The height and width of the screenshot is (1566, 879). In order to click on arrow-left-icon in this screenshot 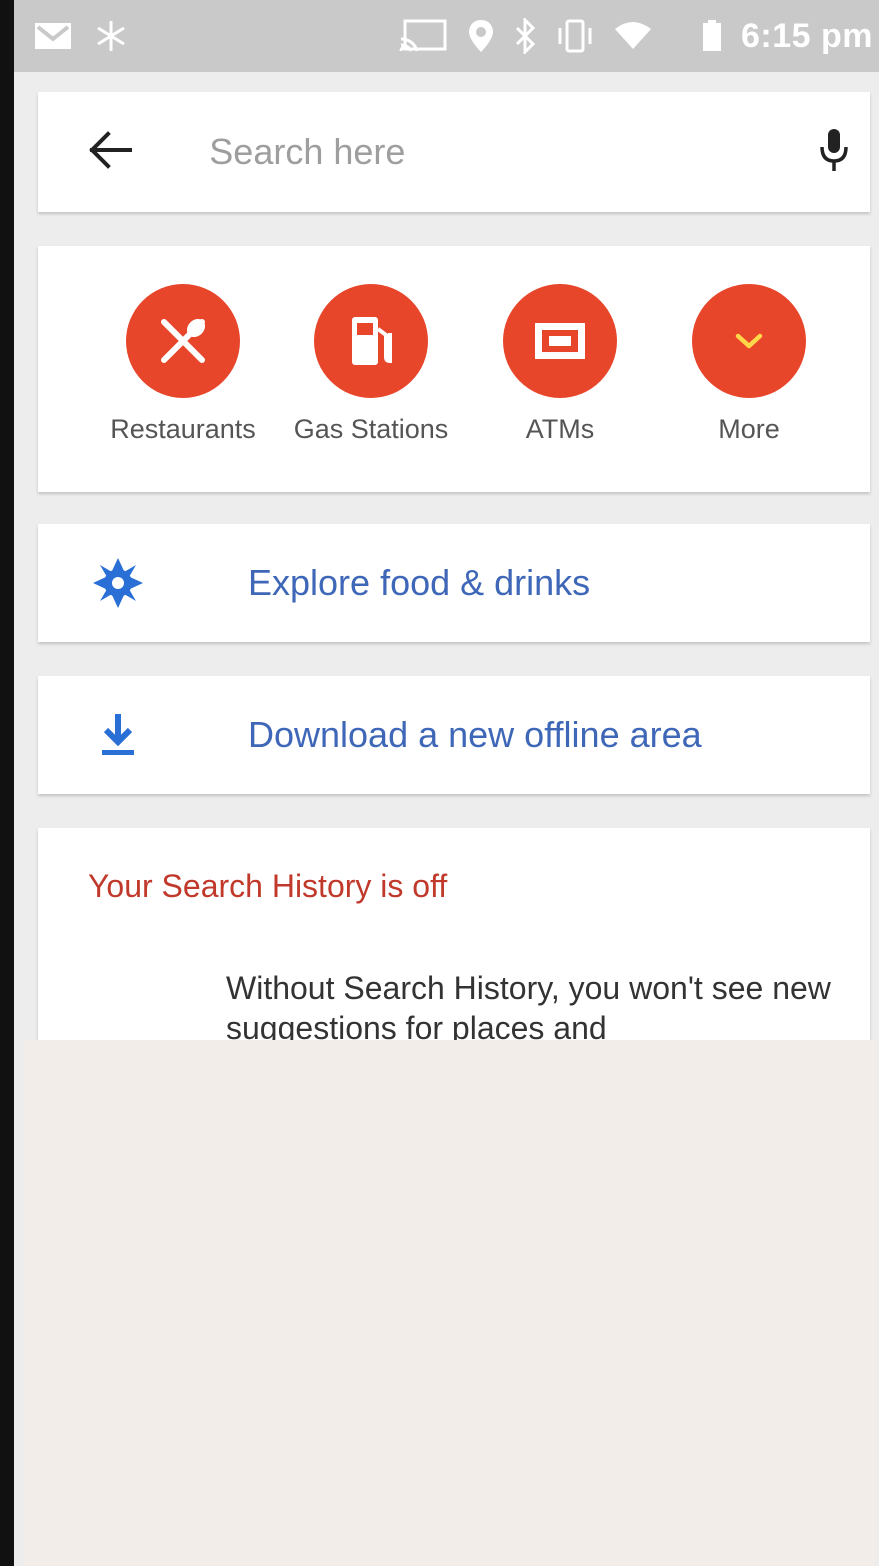, I will do `click(110, 152)`.